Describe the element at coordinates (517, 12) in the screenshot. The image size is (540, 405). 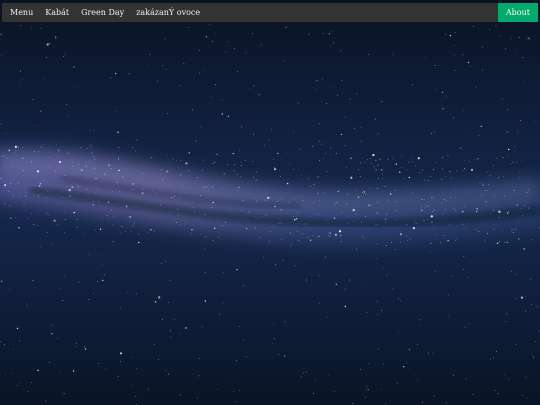
I see `nav-about-button: About` at that location.